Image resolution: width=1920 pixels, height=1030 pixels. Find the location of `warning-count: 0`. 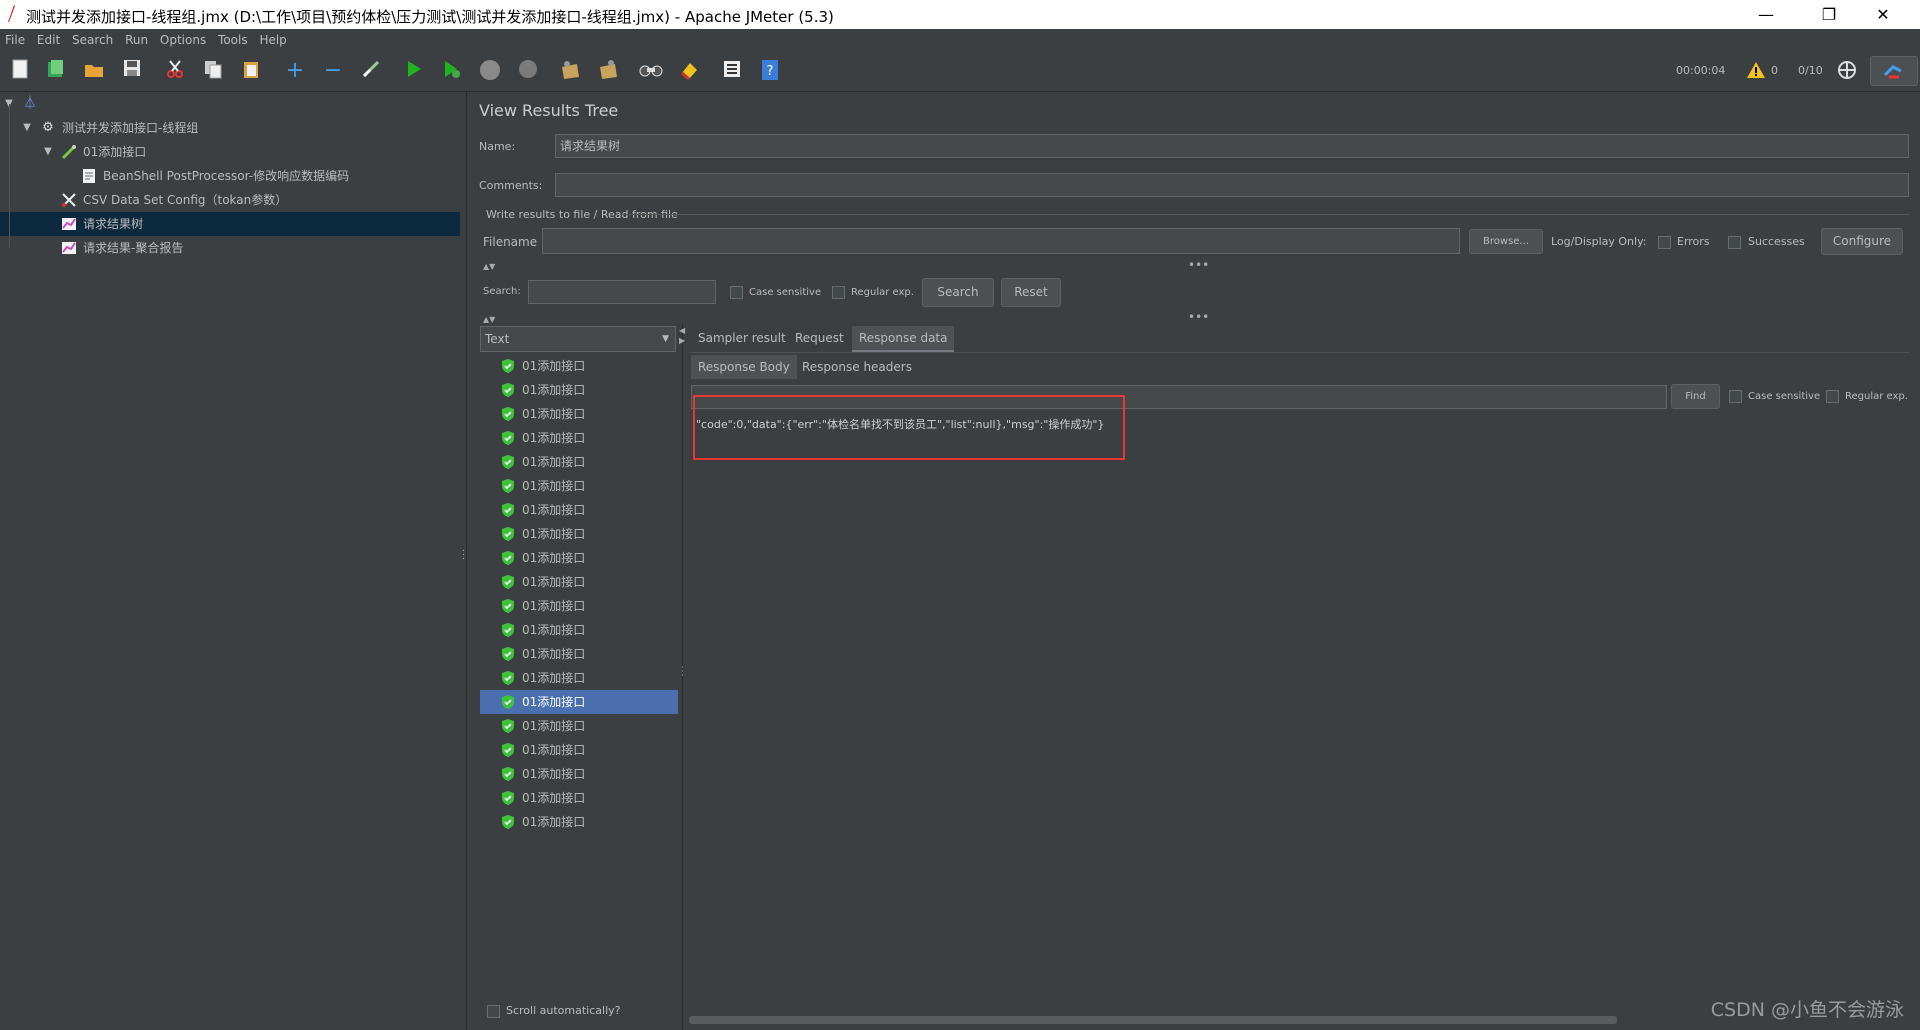

warning-count: 0 is located at coordinates (1774, 70).